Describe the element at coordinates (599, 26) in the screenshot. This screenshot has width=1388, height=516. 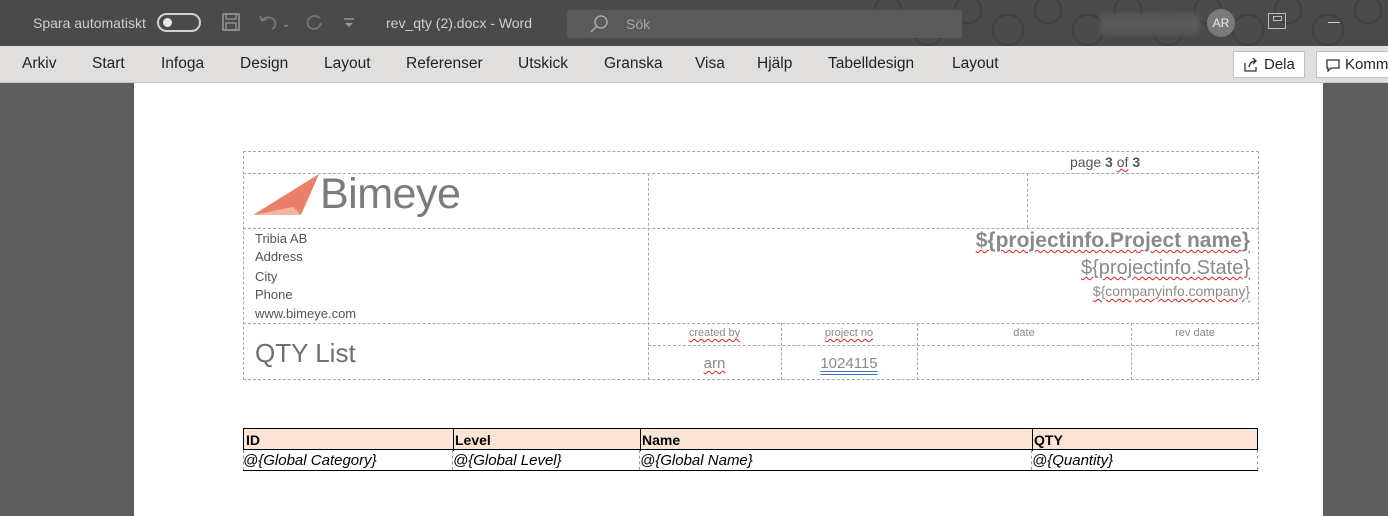
I see `search-icon` at that location.